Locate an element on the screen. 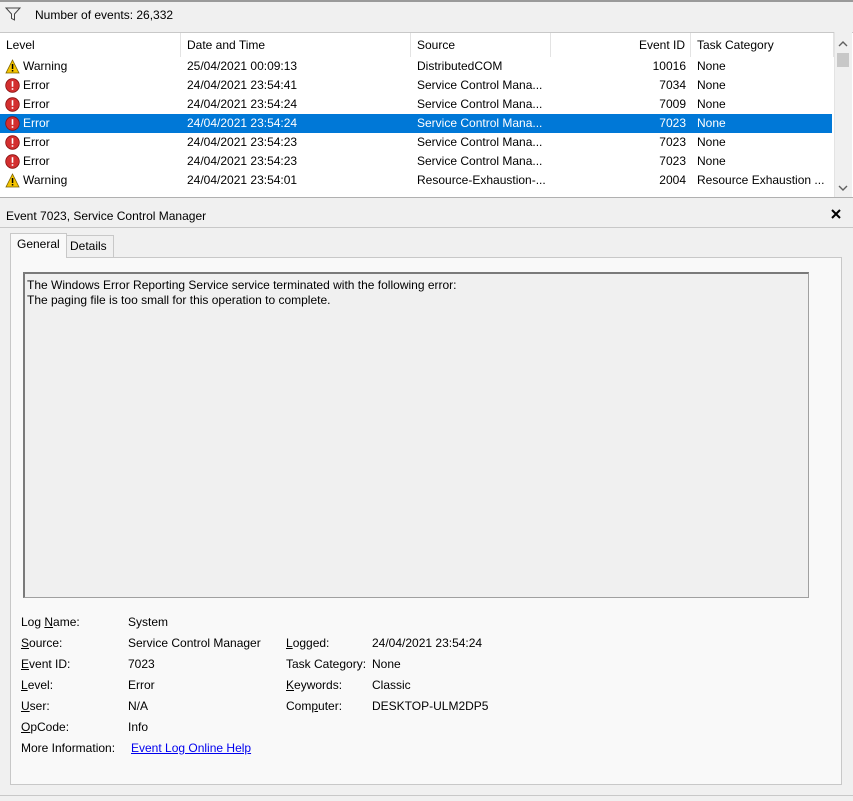  keywords-value: Classic is located at coordinates (391, 685).